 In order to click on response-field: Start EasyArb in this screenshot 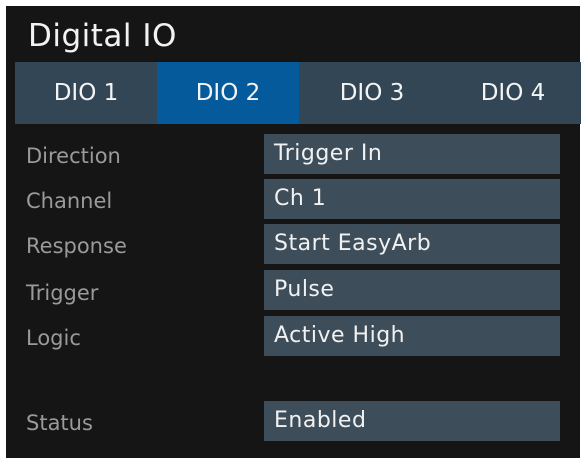, I will do `click(412, 244)`.